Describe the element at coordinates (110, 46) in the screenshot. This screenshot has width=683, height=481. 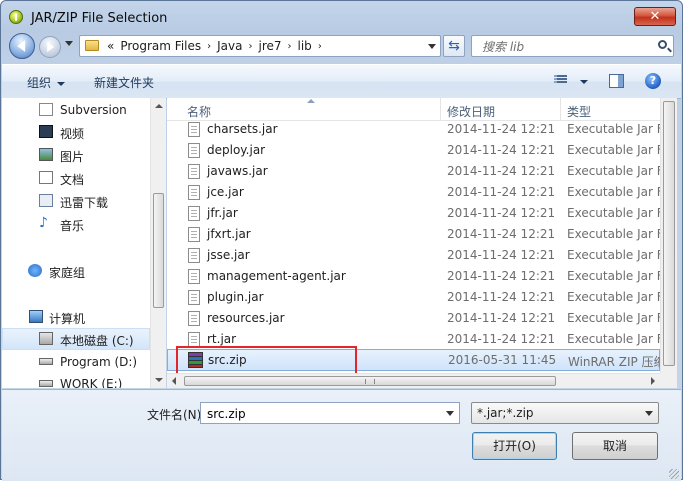
I see `breadcrumb-overflow: «` at that location.